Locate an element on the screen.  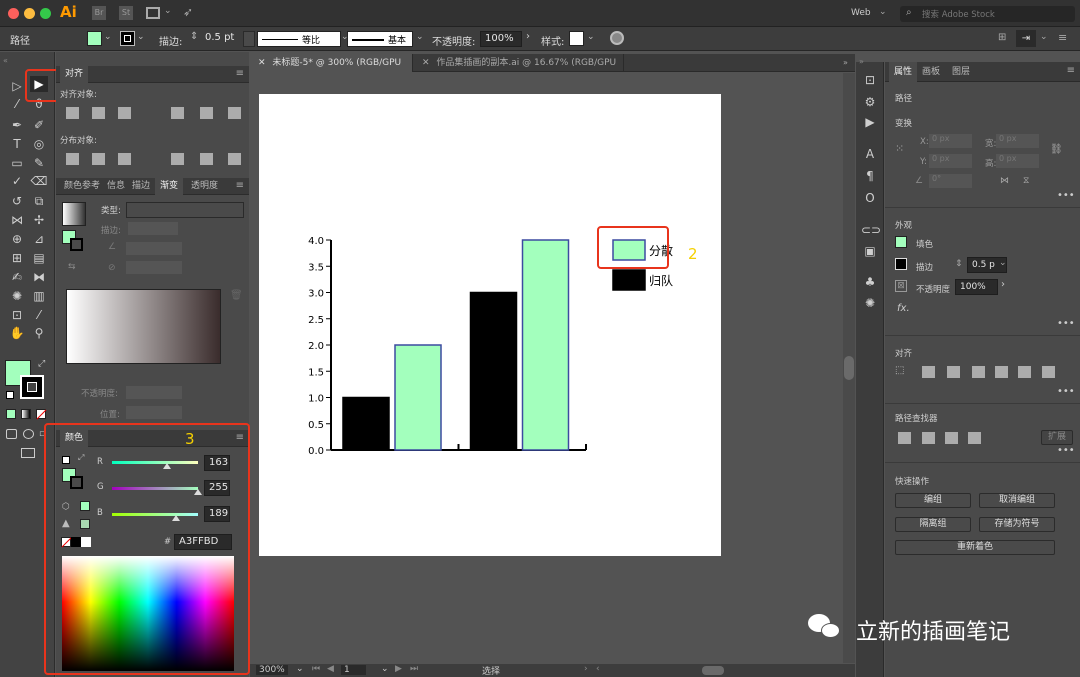
more-options-icon: ••• is located at coordinates (1066, 391).